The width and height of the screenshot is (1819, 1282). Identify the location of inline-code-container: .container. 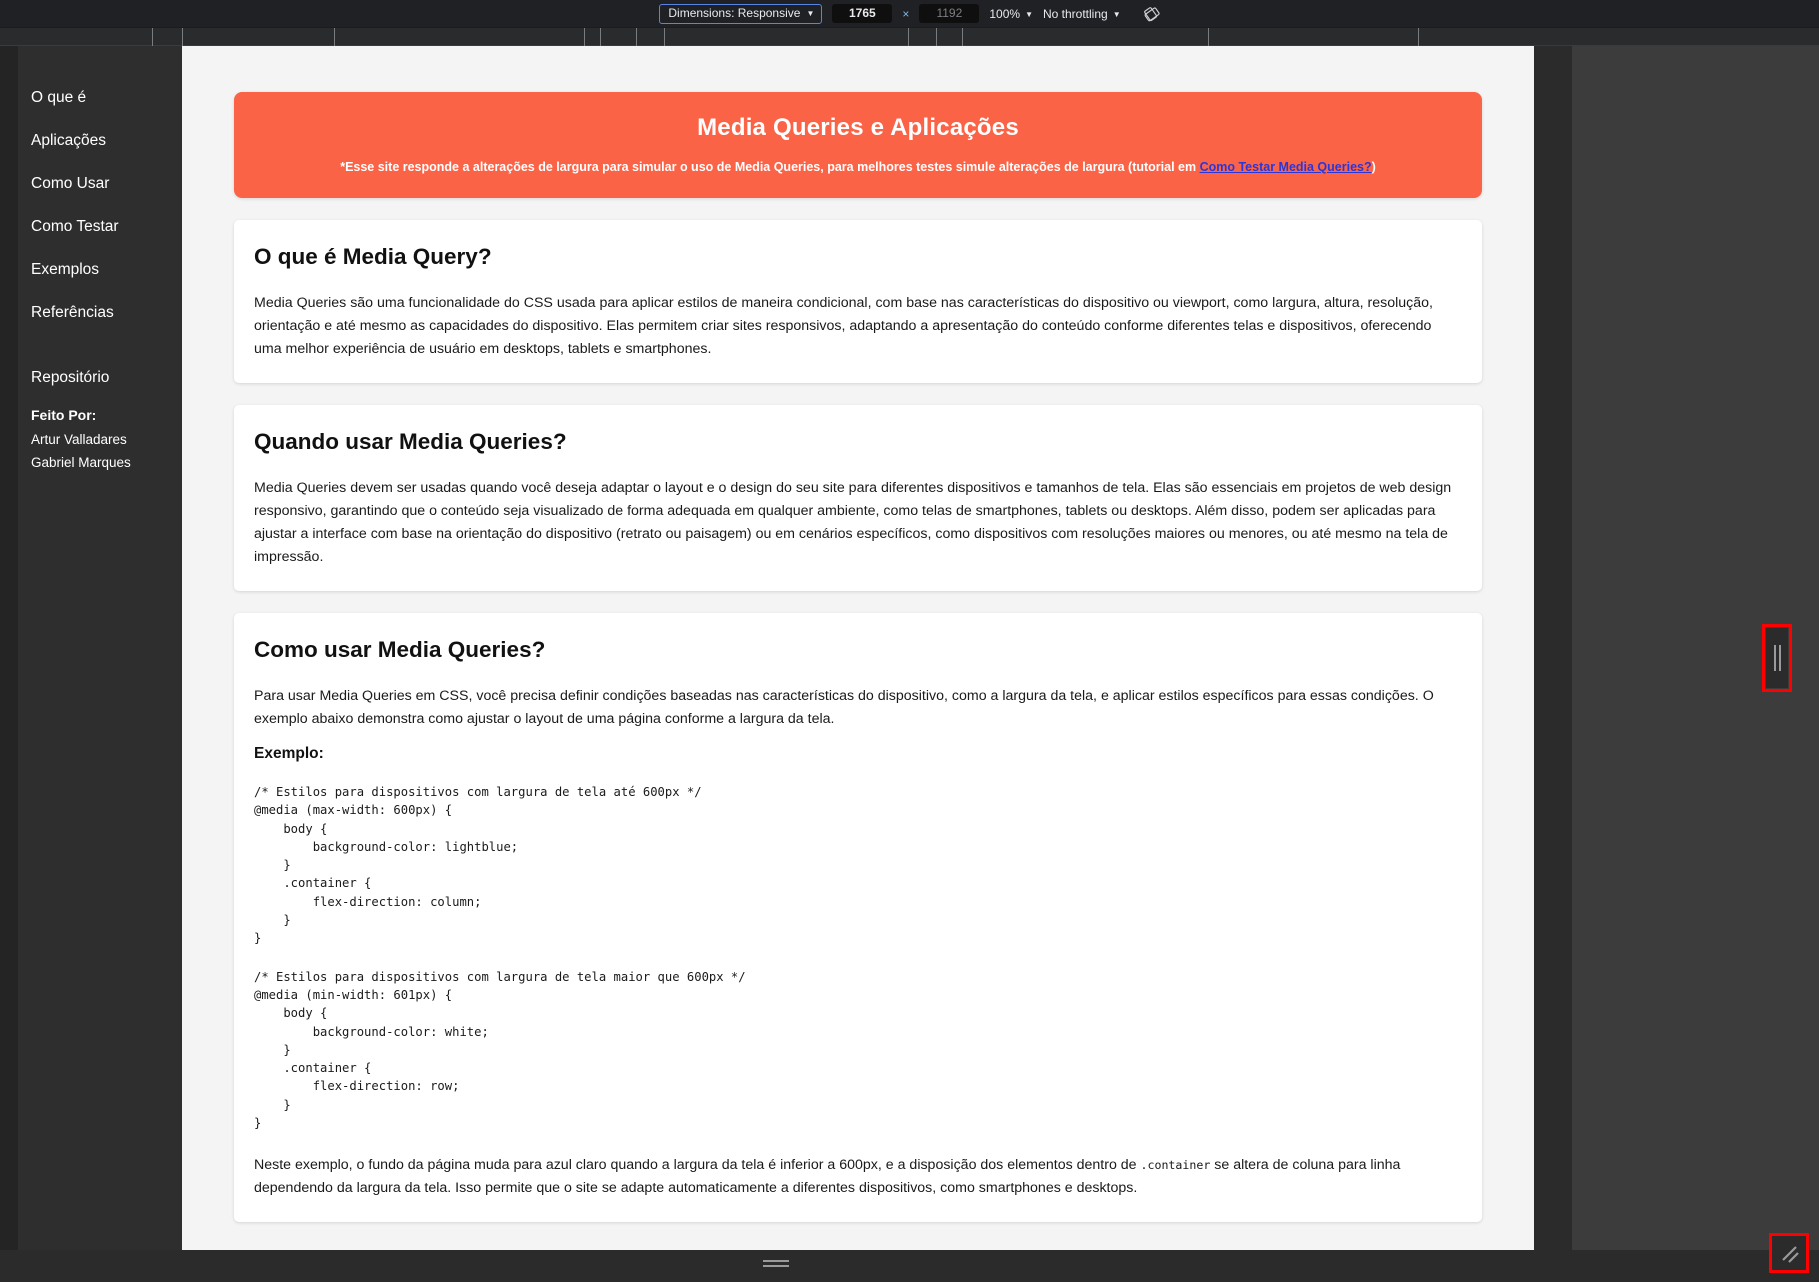
(1175, 1165).